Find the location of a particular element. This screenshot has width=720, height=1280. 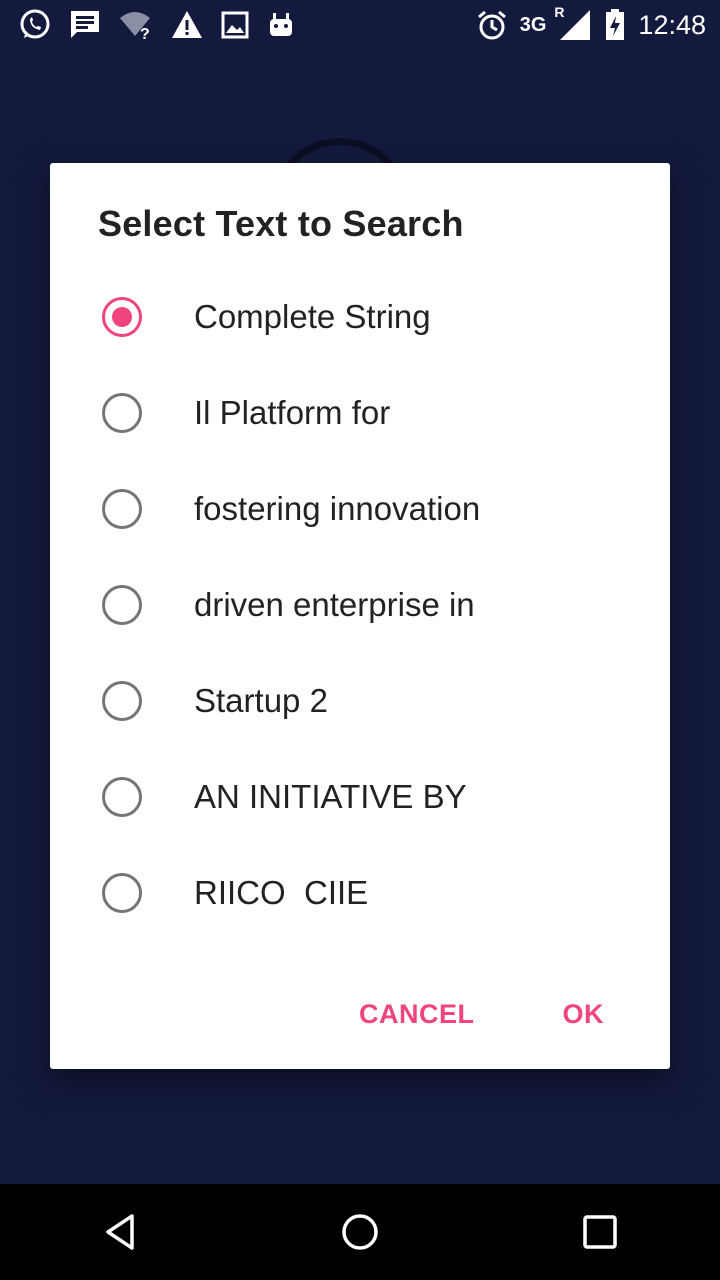

option-label: Complete String is located at coordinates (312, 316).